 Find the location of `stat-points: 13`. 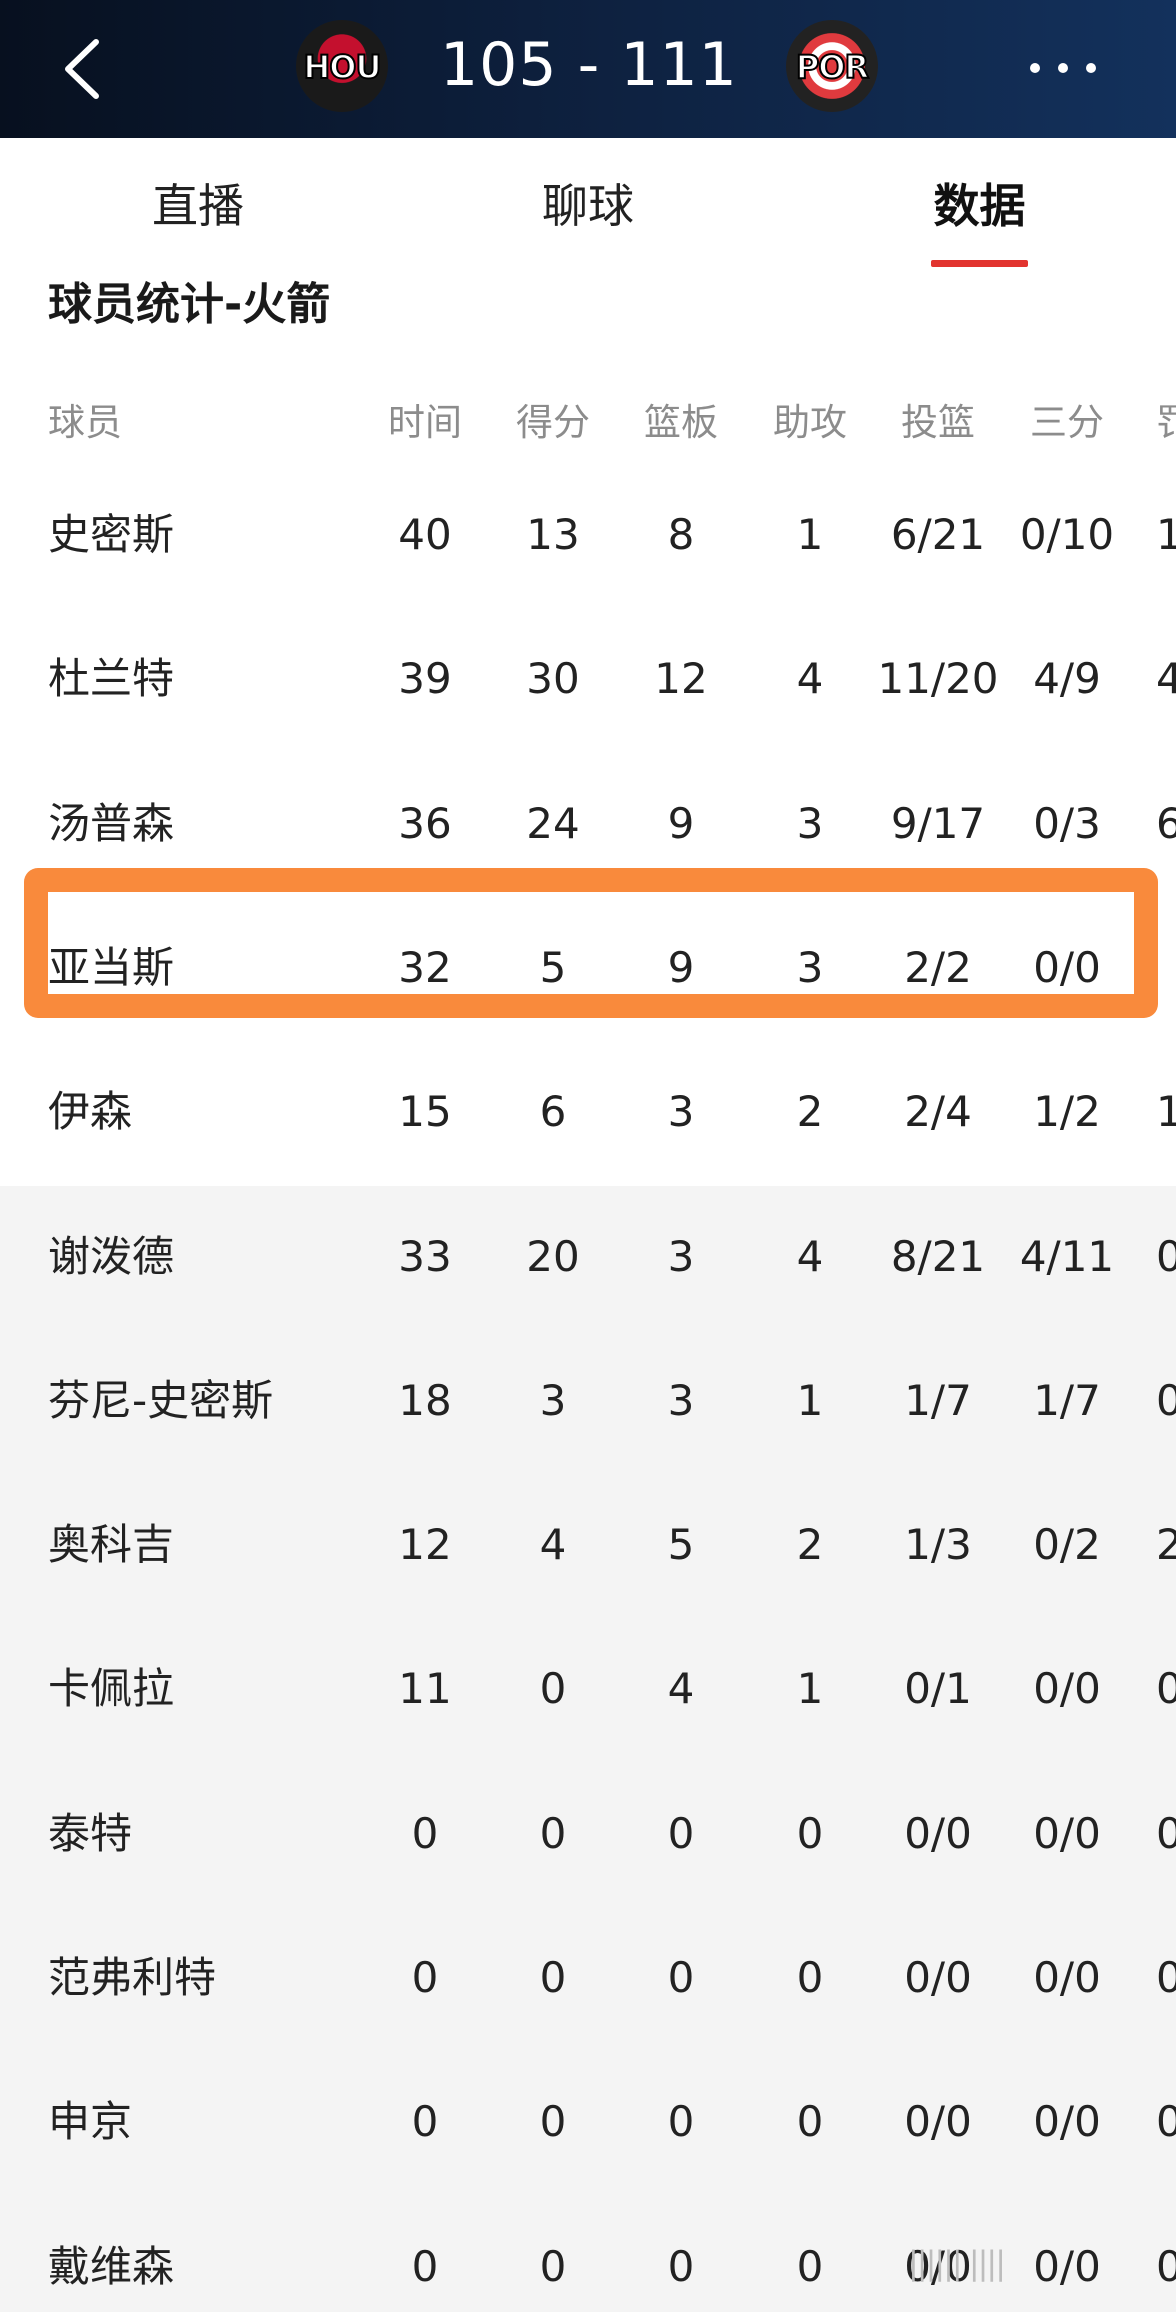

stat-points: 13 is located at coordinates (553, 534).